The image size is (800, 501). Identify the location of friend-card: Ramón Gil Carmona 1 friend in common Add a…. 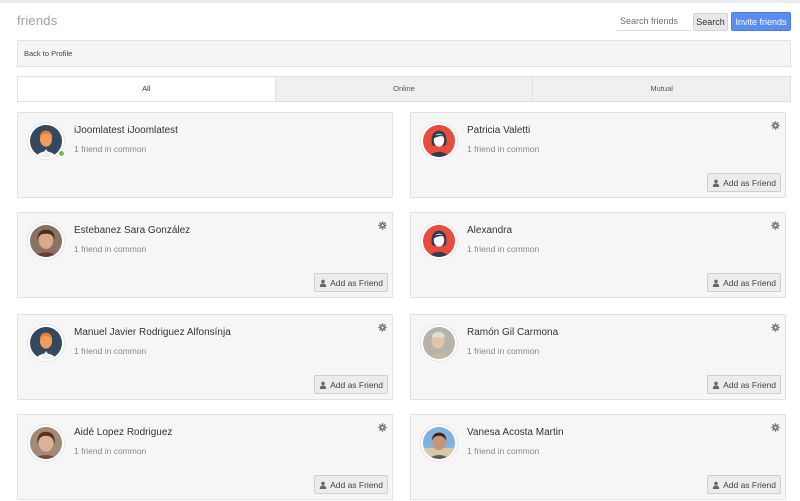
(598, 357).